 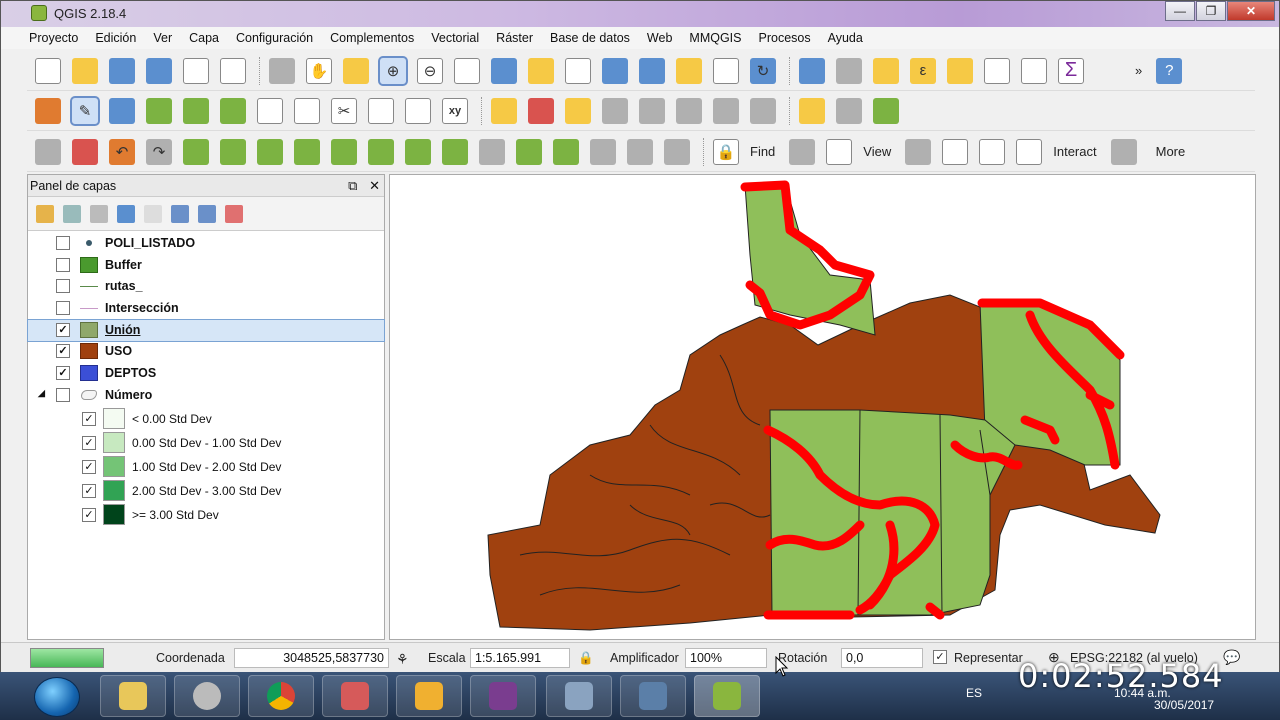 I want to click on menu-complementos: Complementos, so click(x=372, y=38).